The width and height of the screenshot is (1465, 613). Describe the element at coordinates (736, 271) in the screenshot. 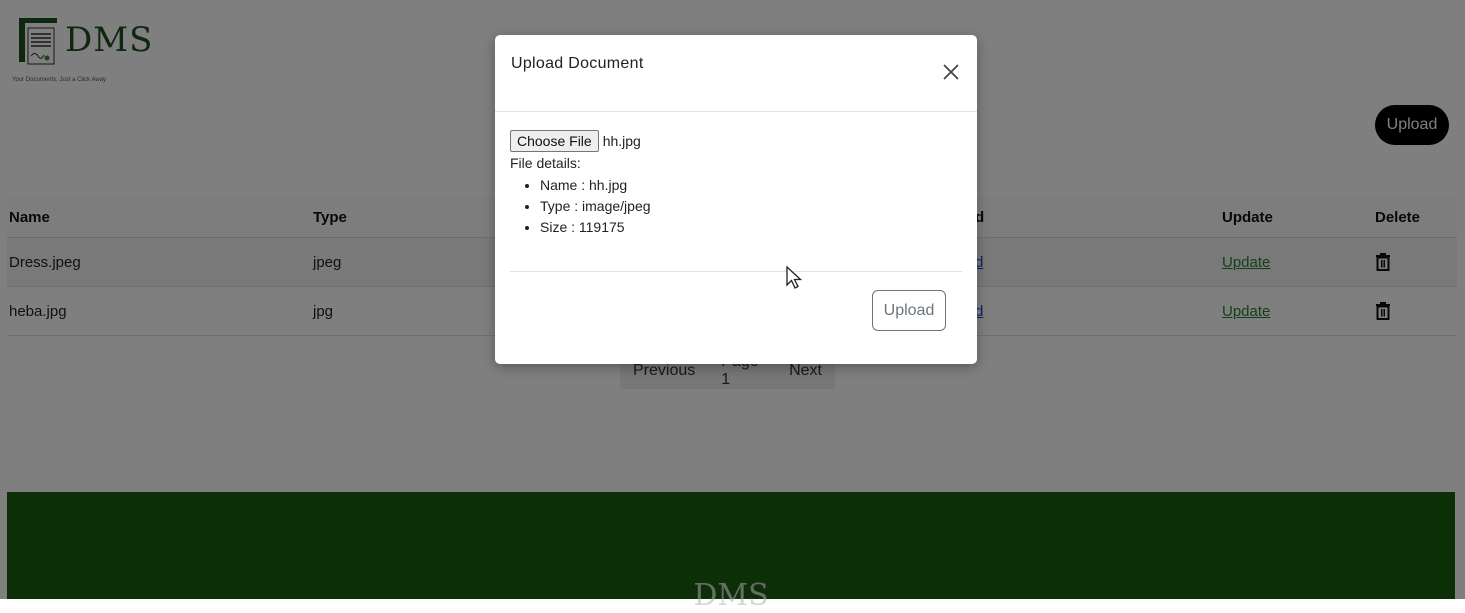

I see `modal-divider` at that location.